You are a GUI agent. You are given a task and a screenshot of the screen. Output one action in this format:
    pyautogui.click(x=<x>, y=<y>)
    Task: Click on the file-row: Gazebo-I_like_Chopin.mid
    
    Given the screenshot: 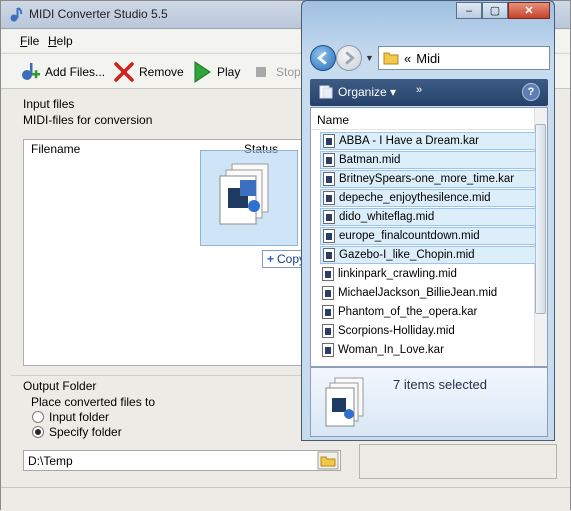 What is the action you would take?
    pyautogui.click(x=428, y=255)
    